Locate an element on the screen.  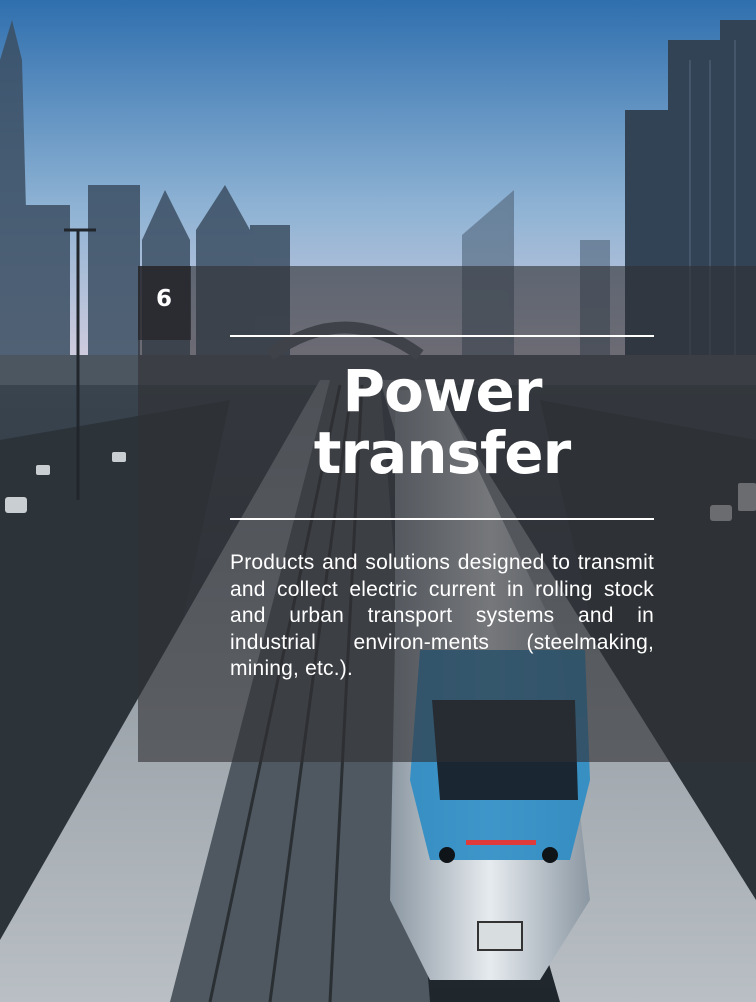
section-title: Power transfer is located at coordinates (442, 422).